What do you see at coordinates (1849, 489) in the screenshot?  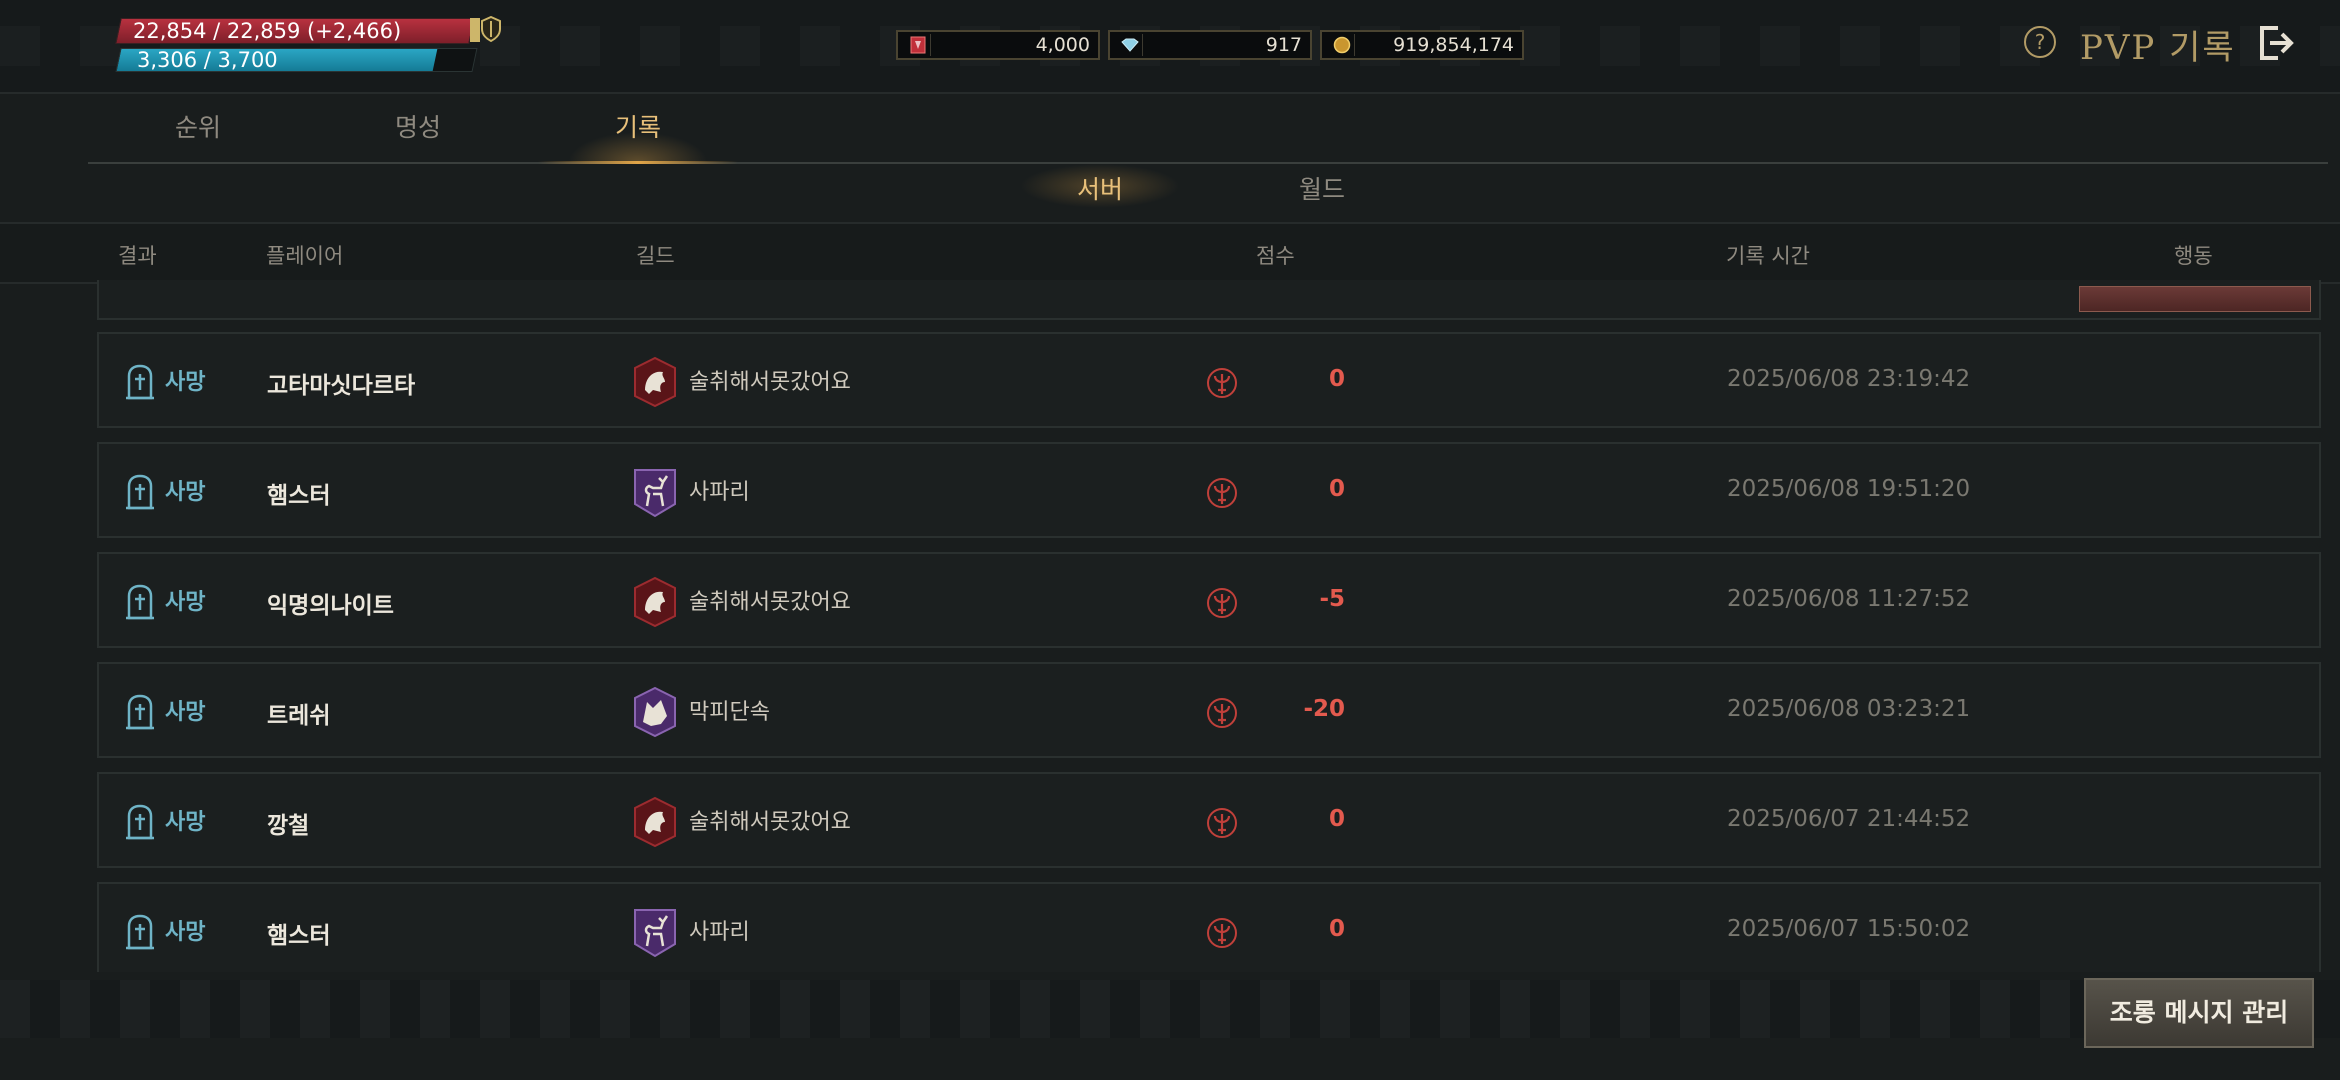 I see `record-time: 2025/06/08 19:51:20` at bounding box center [1849, 489].